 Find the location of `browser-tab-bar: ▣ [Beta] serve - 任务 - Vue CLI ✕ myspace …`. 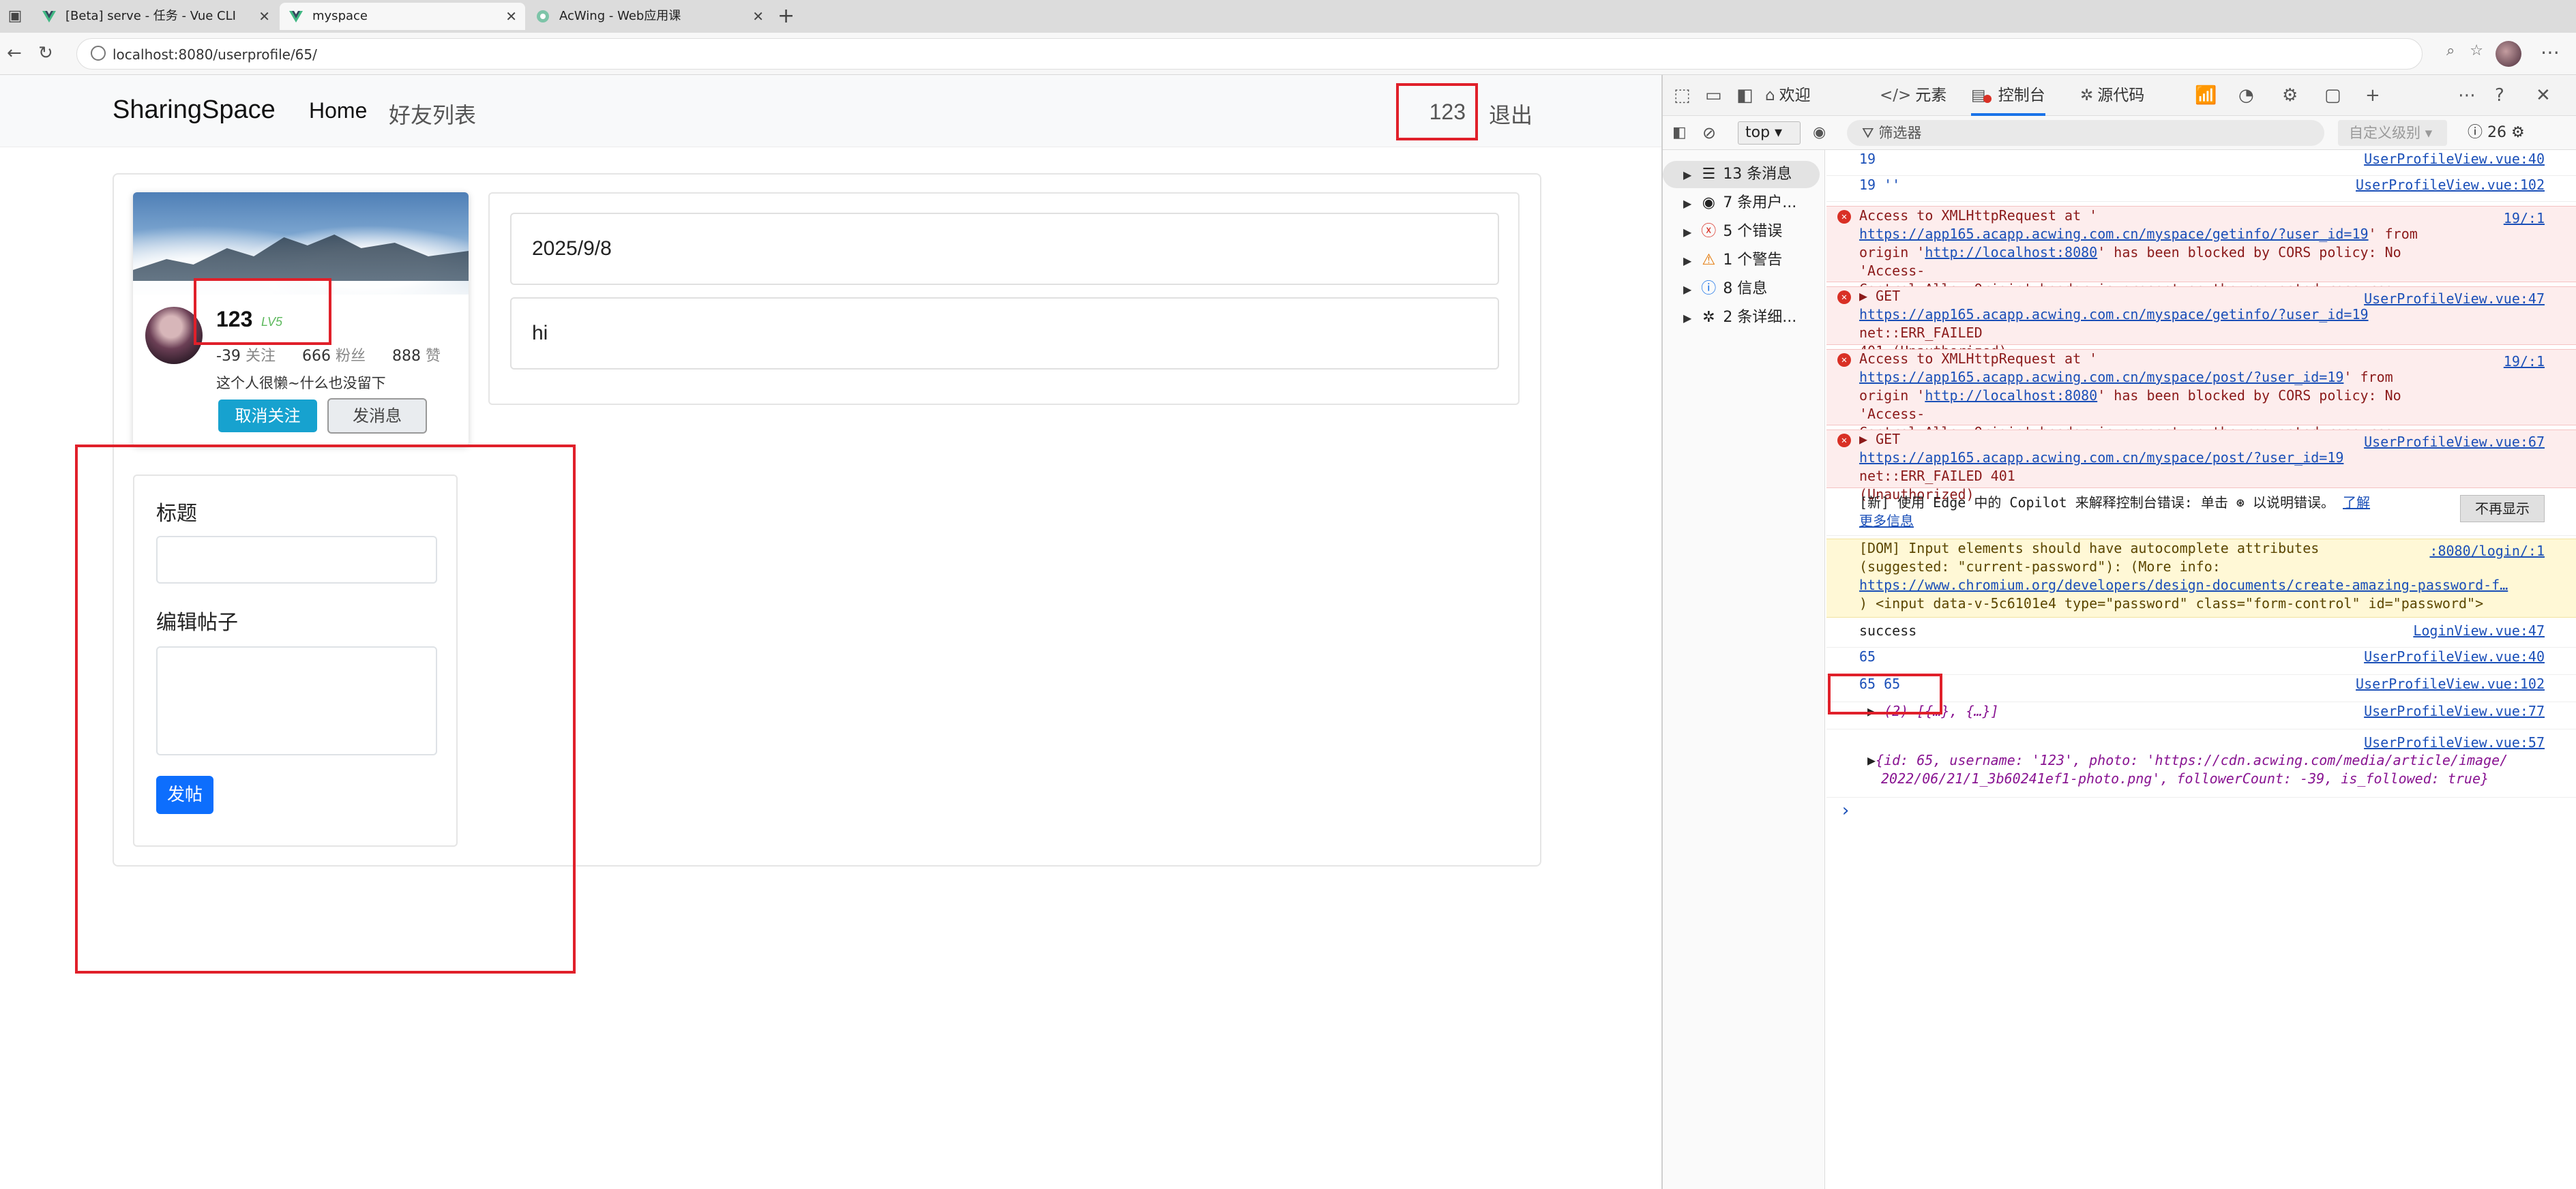

browser-tab-bar: ▣ [Beta] serve - 任务 - Vue CLI ✕ myspace … is located at coordinates (1288, 16).